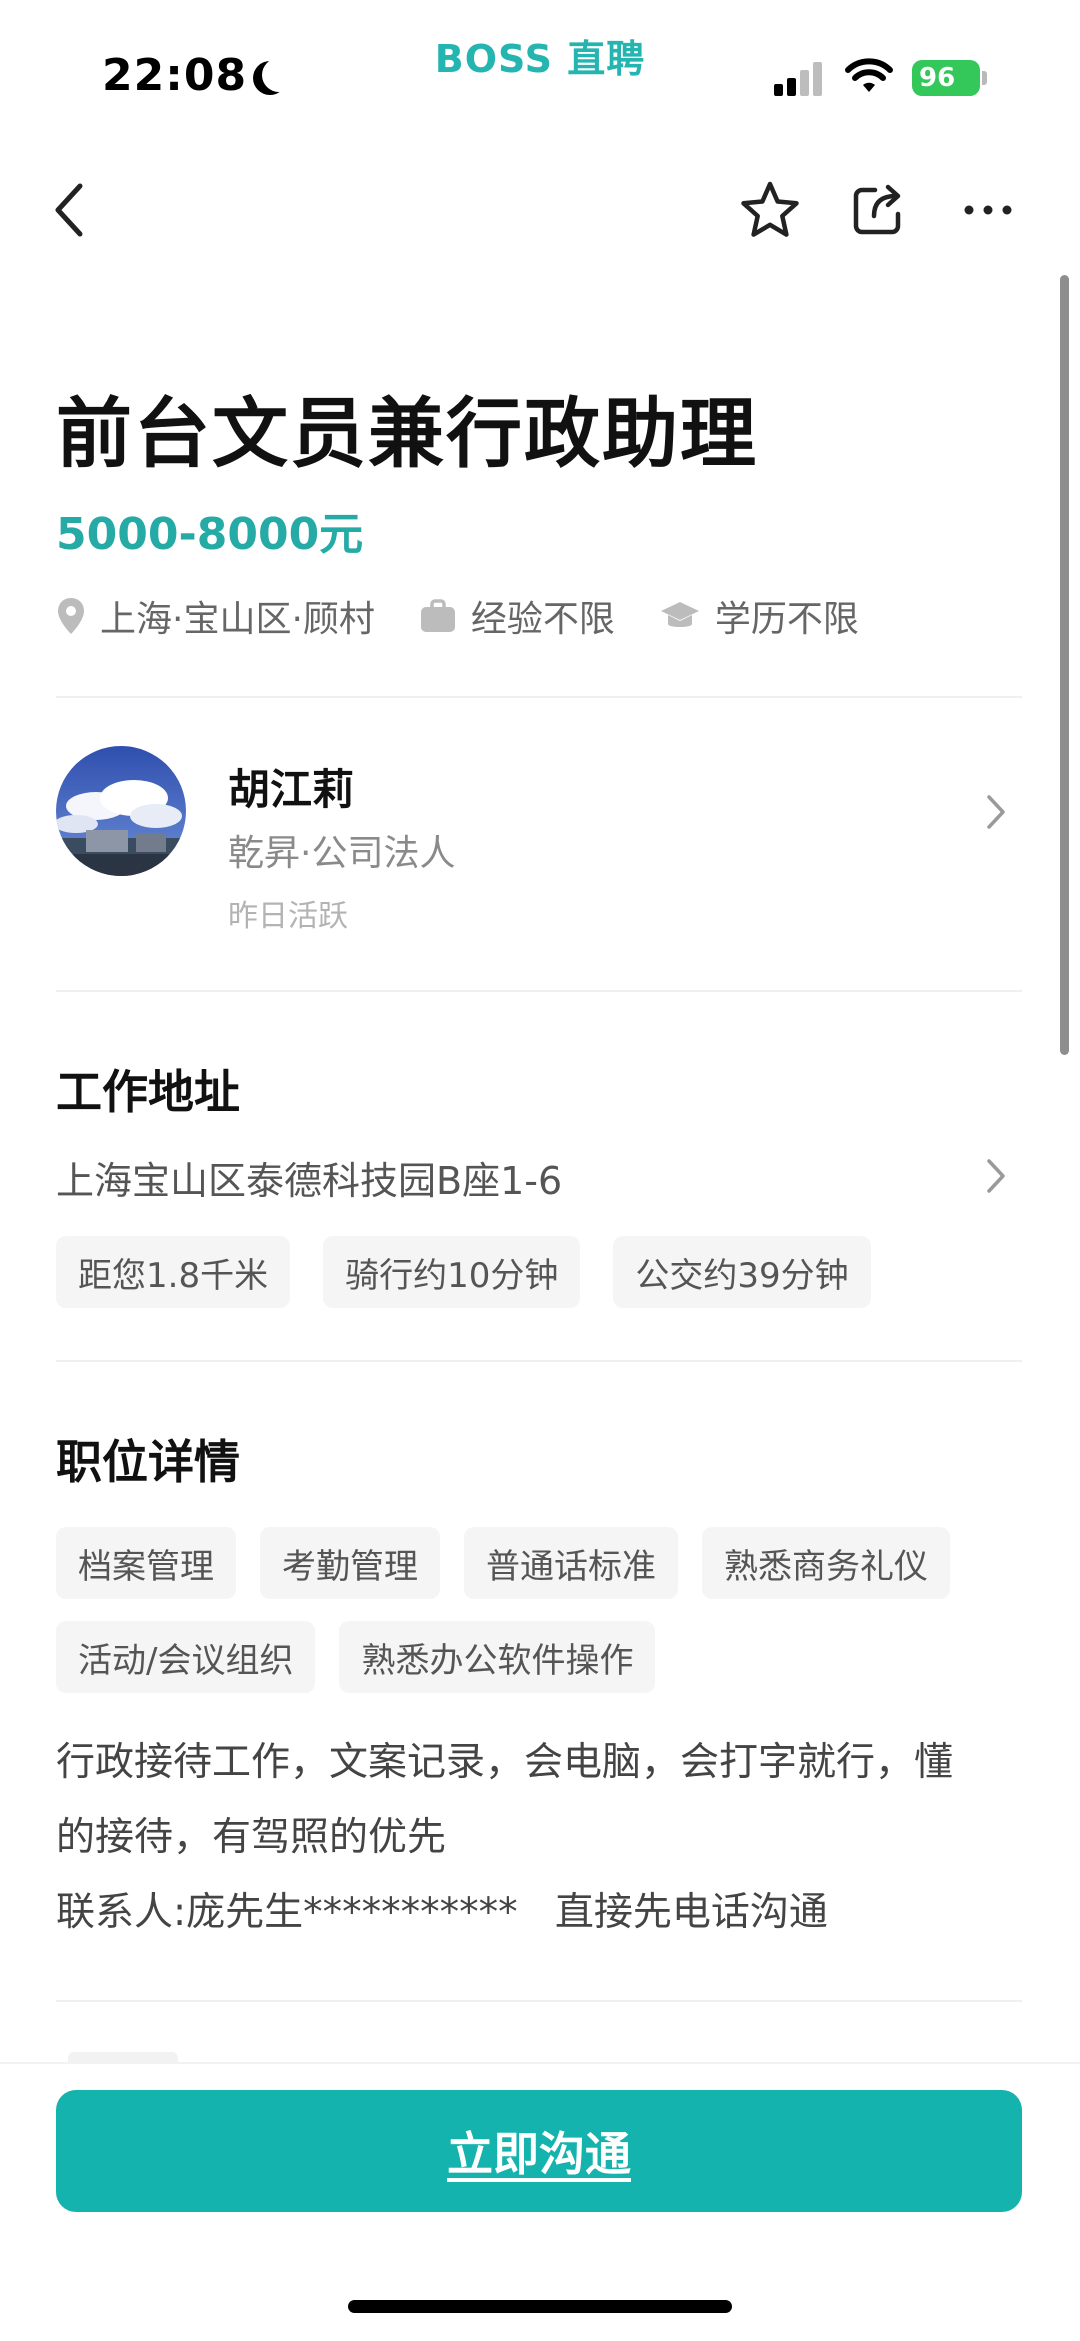 The height and width of the screenshot is (2341, 1080). I want to click on skill-tags-row: 档案管理 考勤管理 普通话标准 熟悉商务礼仪, so click(503, 1563).